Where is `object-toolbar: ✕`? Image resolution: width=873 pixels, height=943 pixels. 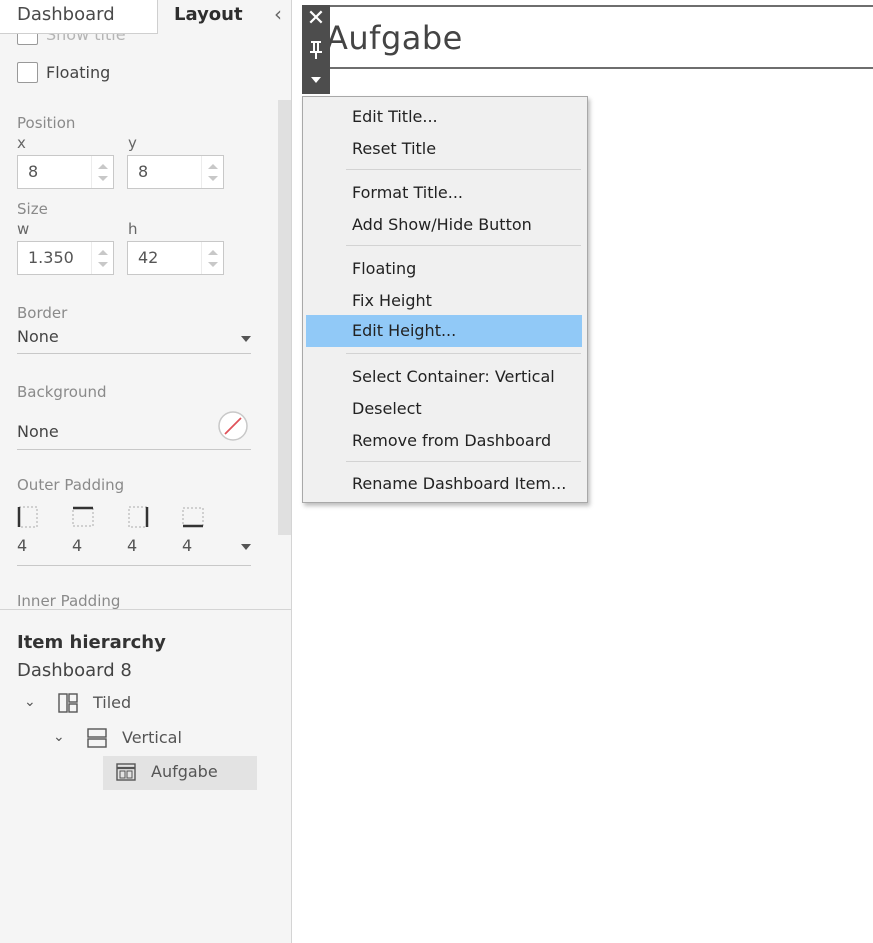
object-toolbar: ✕ is located at coordinates (316, 49).